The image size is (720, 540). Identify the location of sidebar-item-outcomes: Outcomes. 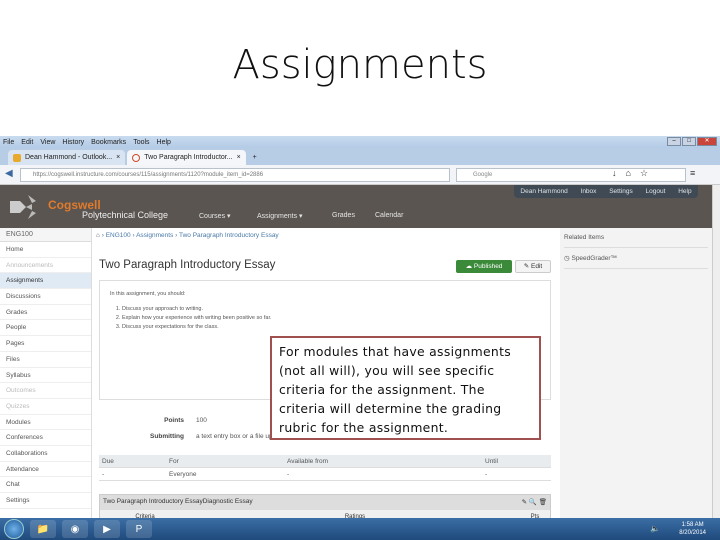
(45, 391).